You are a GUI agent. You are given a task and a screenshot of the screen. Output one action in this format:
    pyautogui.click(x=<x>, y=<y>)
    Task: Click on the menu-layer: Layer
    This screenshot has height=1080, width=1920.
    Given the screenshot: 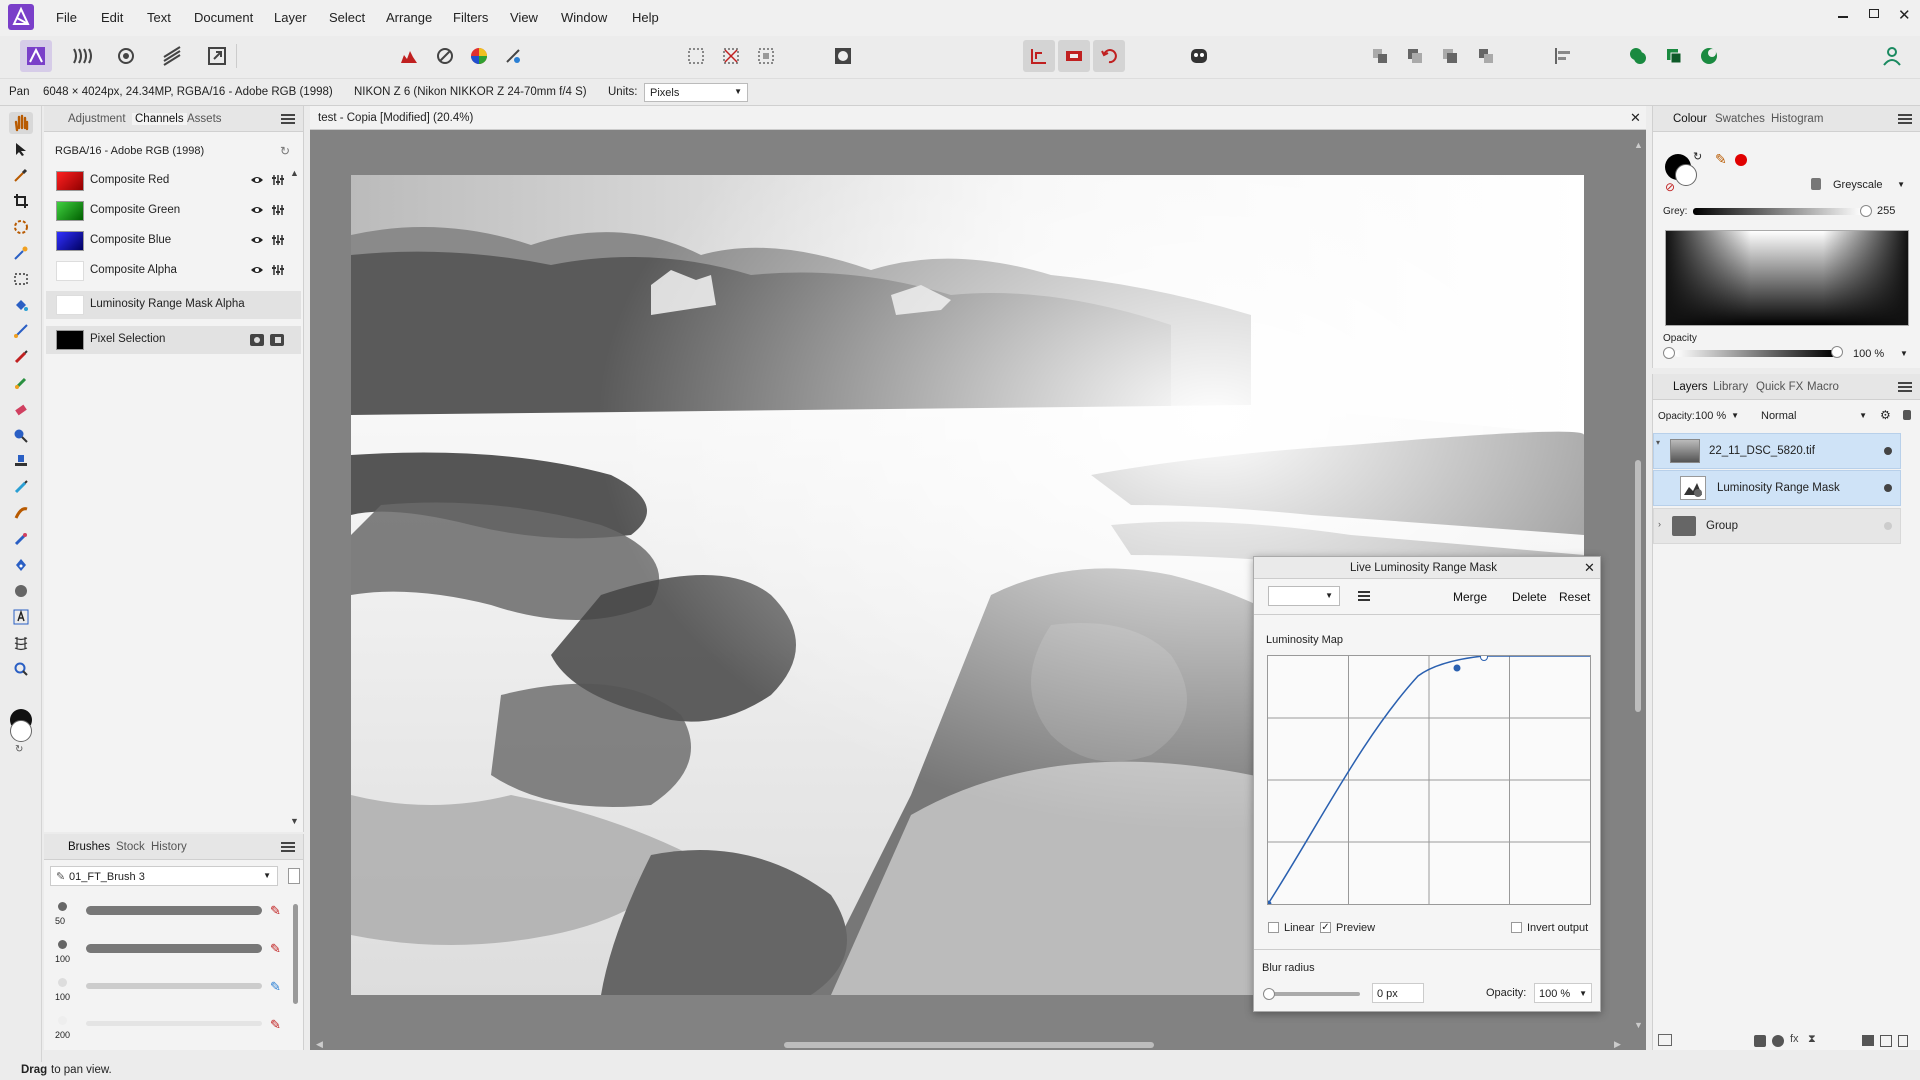 What is the action you would take?
    pyautogui.click(x=290, y=17)
    